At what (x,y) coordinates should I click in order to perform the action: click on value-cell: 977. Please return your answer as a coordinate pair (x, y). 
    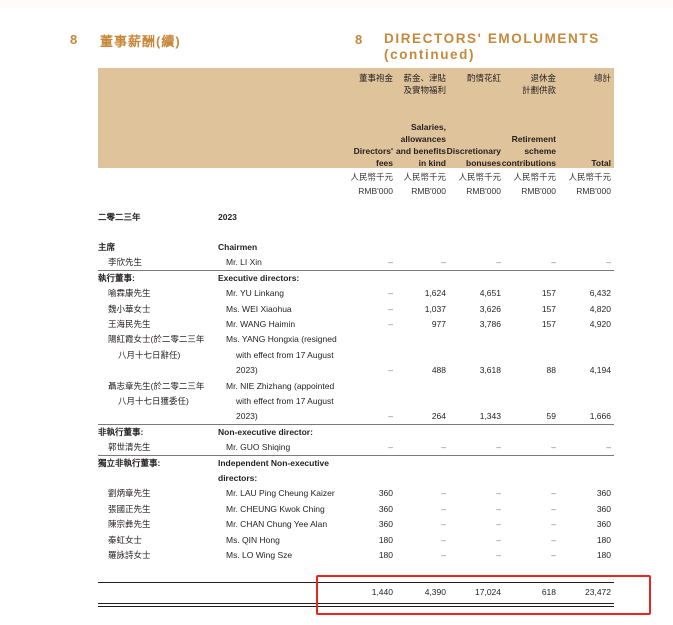
    Looking at the image, I should click on (438, 324).